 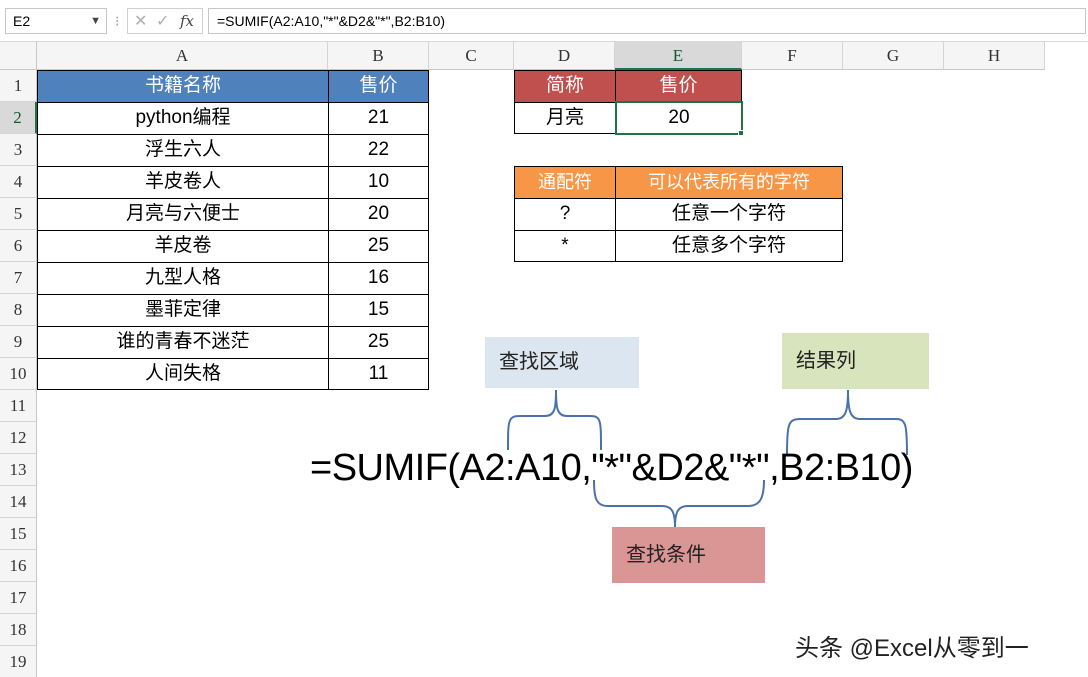 What do you see at coordinates (554, 420) in the screenshot?
I see `range-brace` at bounding box center [554, 420].